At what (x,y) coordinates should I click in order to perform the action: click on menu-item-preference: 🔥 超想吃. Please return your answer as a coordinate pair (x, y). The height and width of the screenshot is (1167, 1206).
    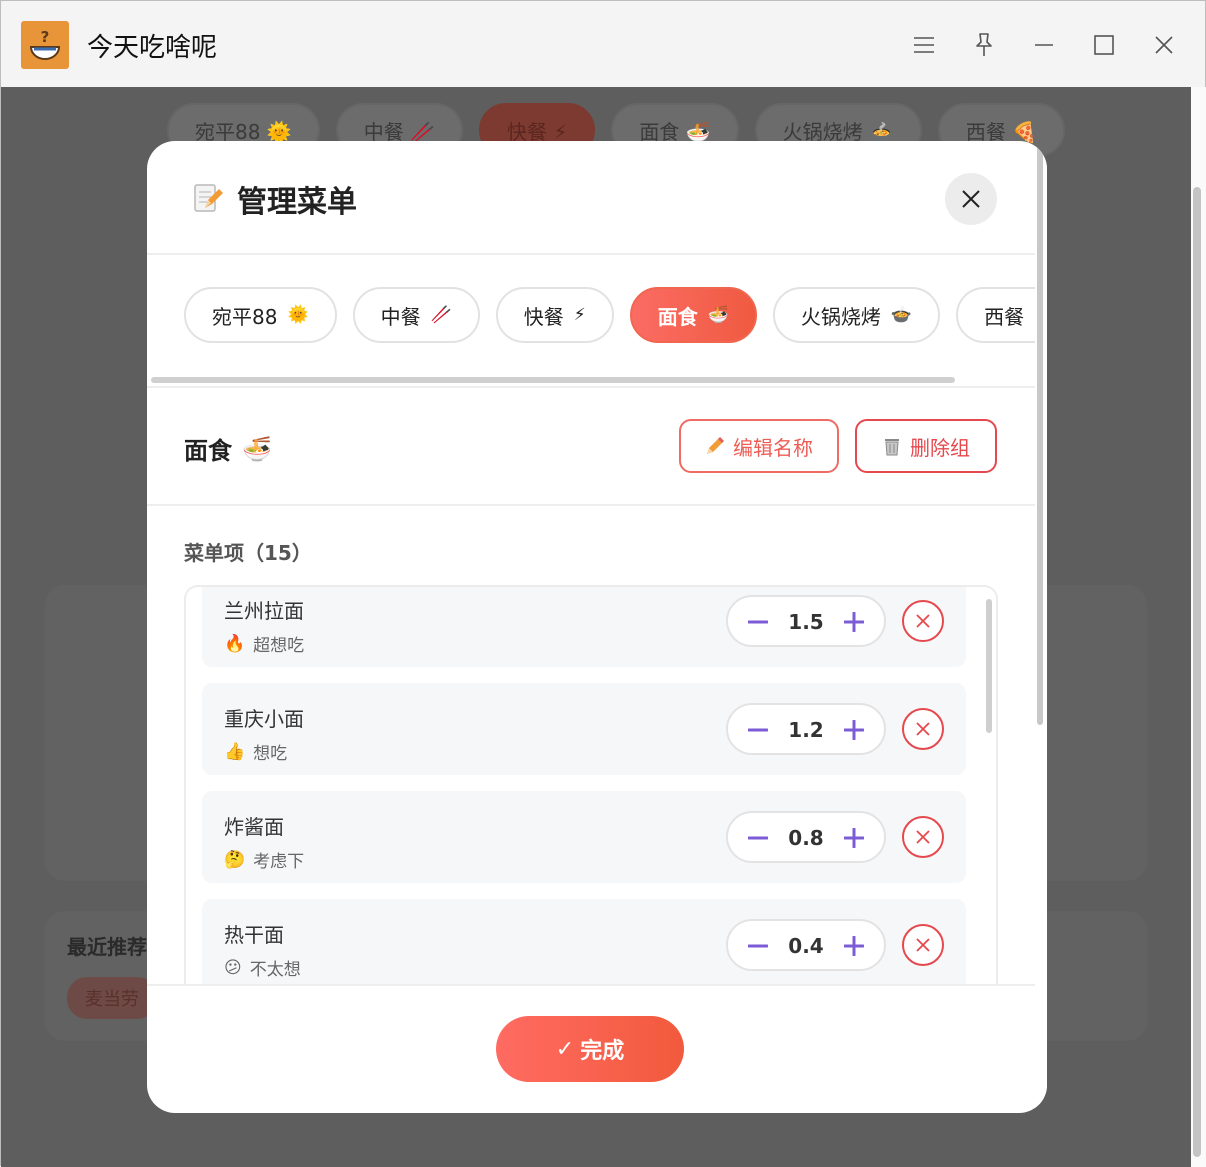
    Looking at the image, I should click on (264, 644).